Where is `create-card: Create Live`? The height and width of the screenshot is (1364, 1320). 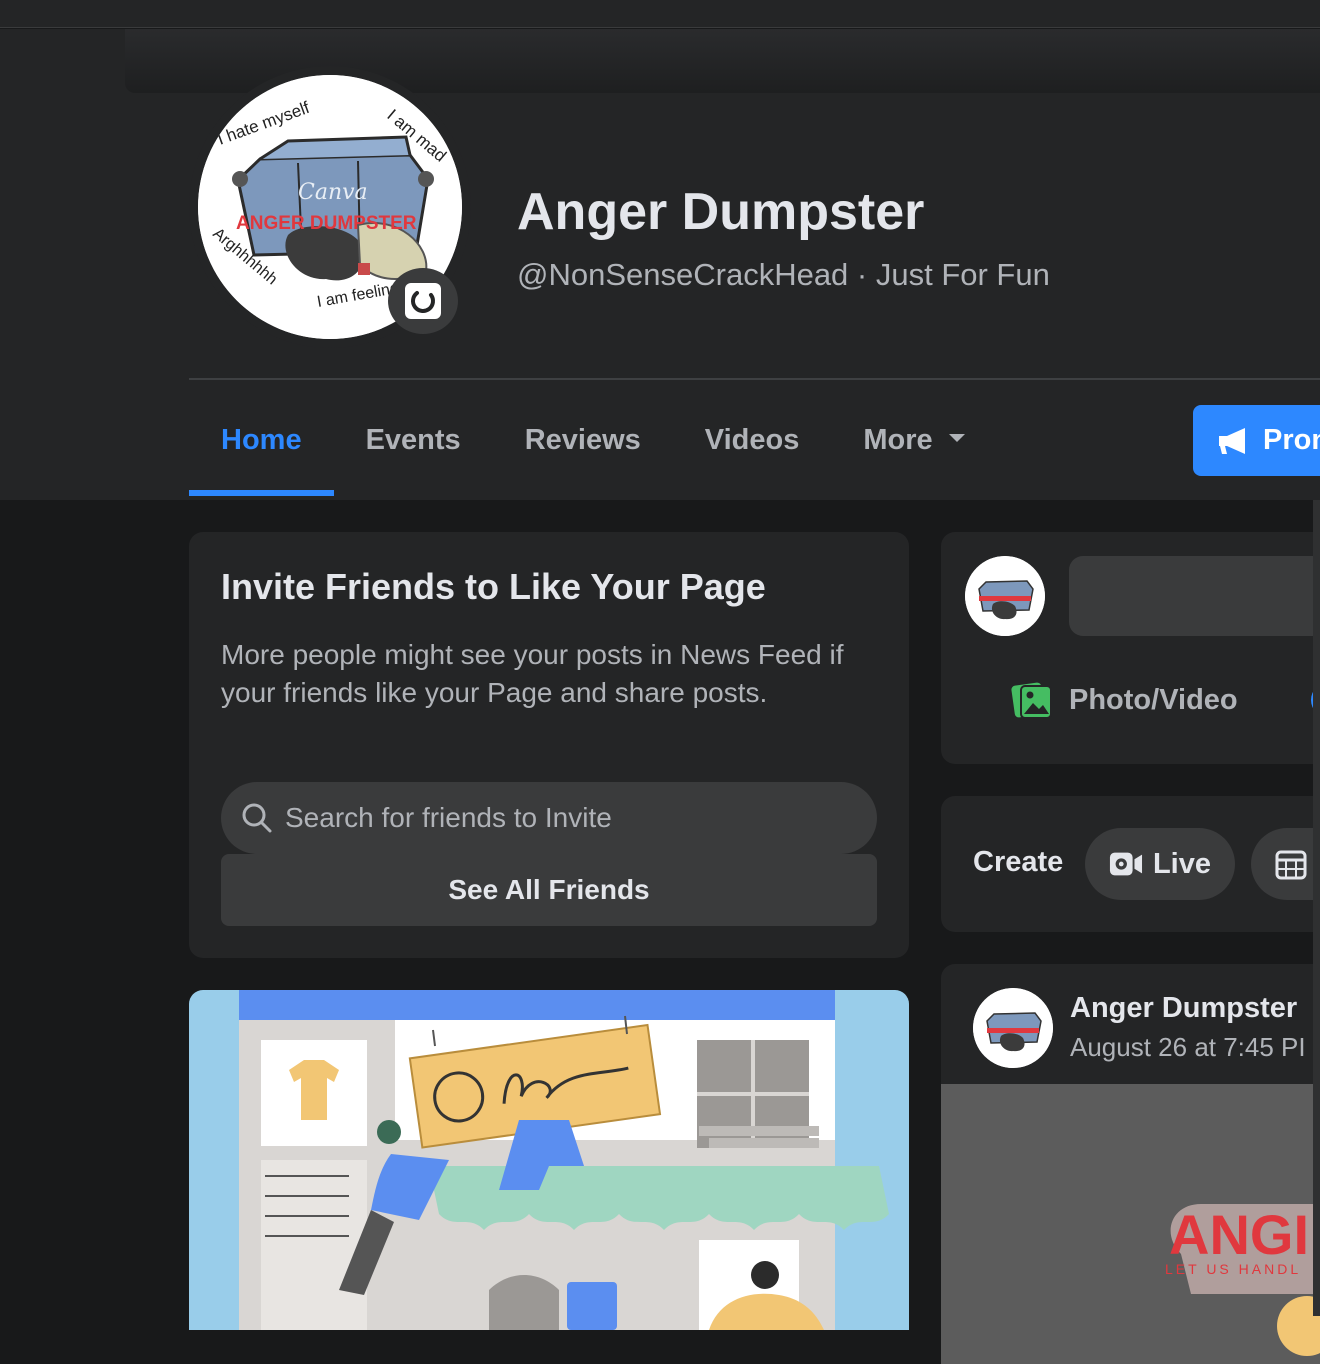 create-card: Create Live is located at coordinates (1130, 864).